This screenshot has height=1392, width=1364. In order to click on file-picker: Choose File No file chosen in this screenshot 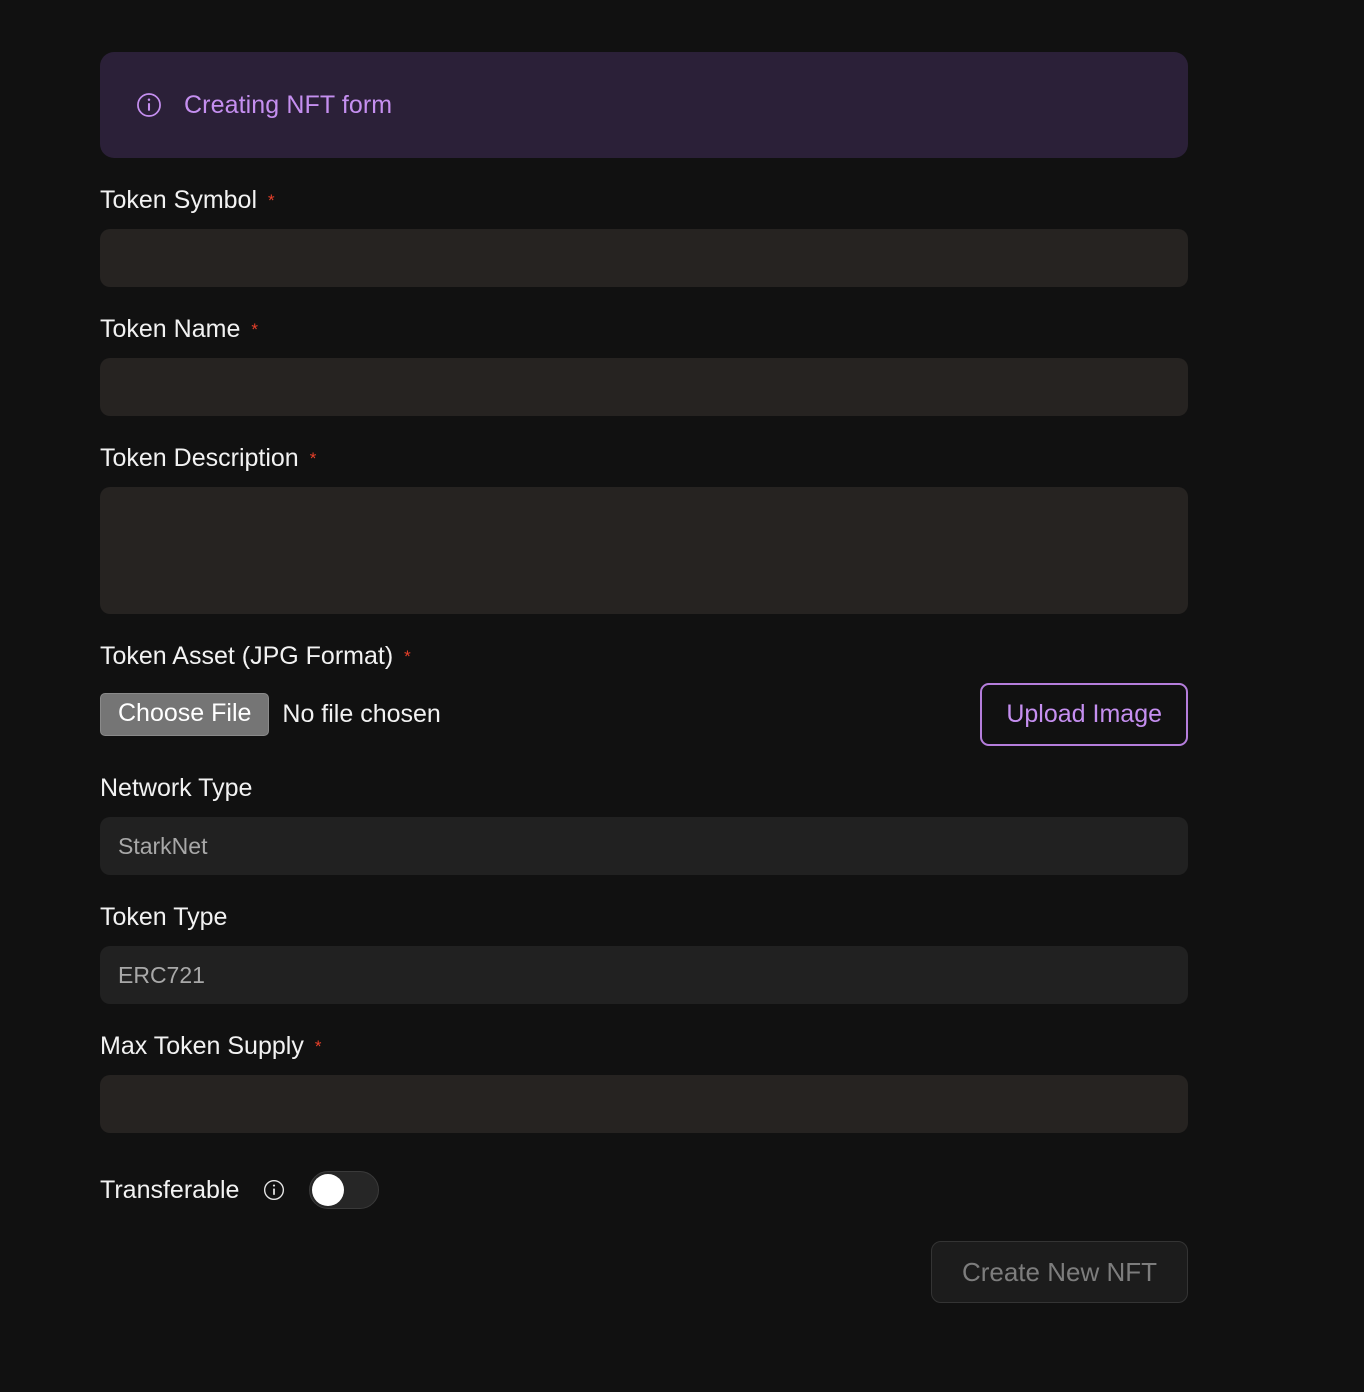, I will do `click(270, 714)`.